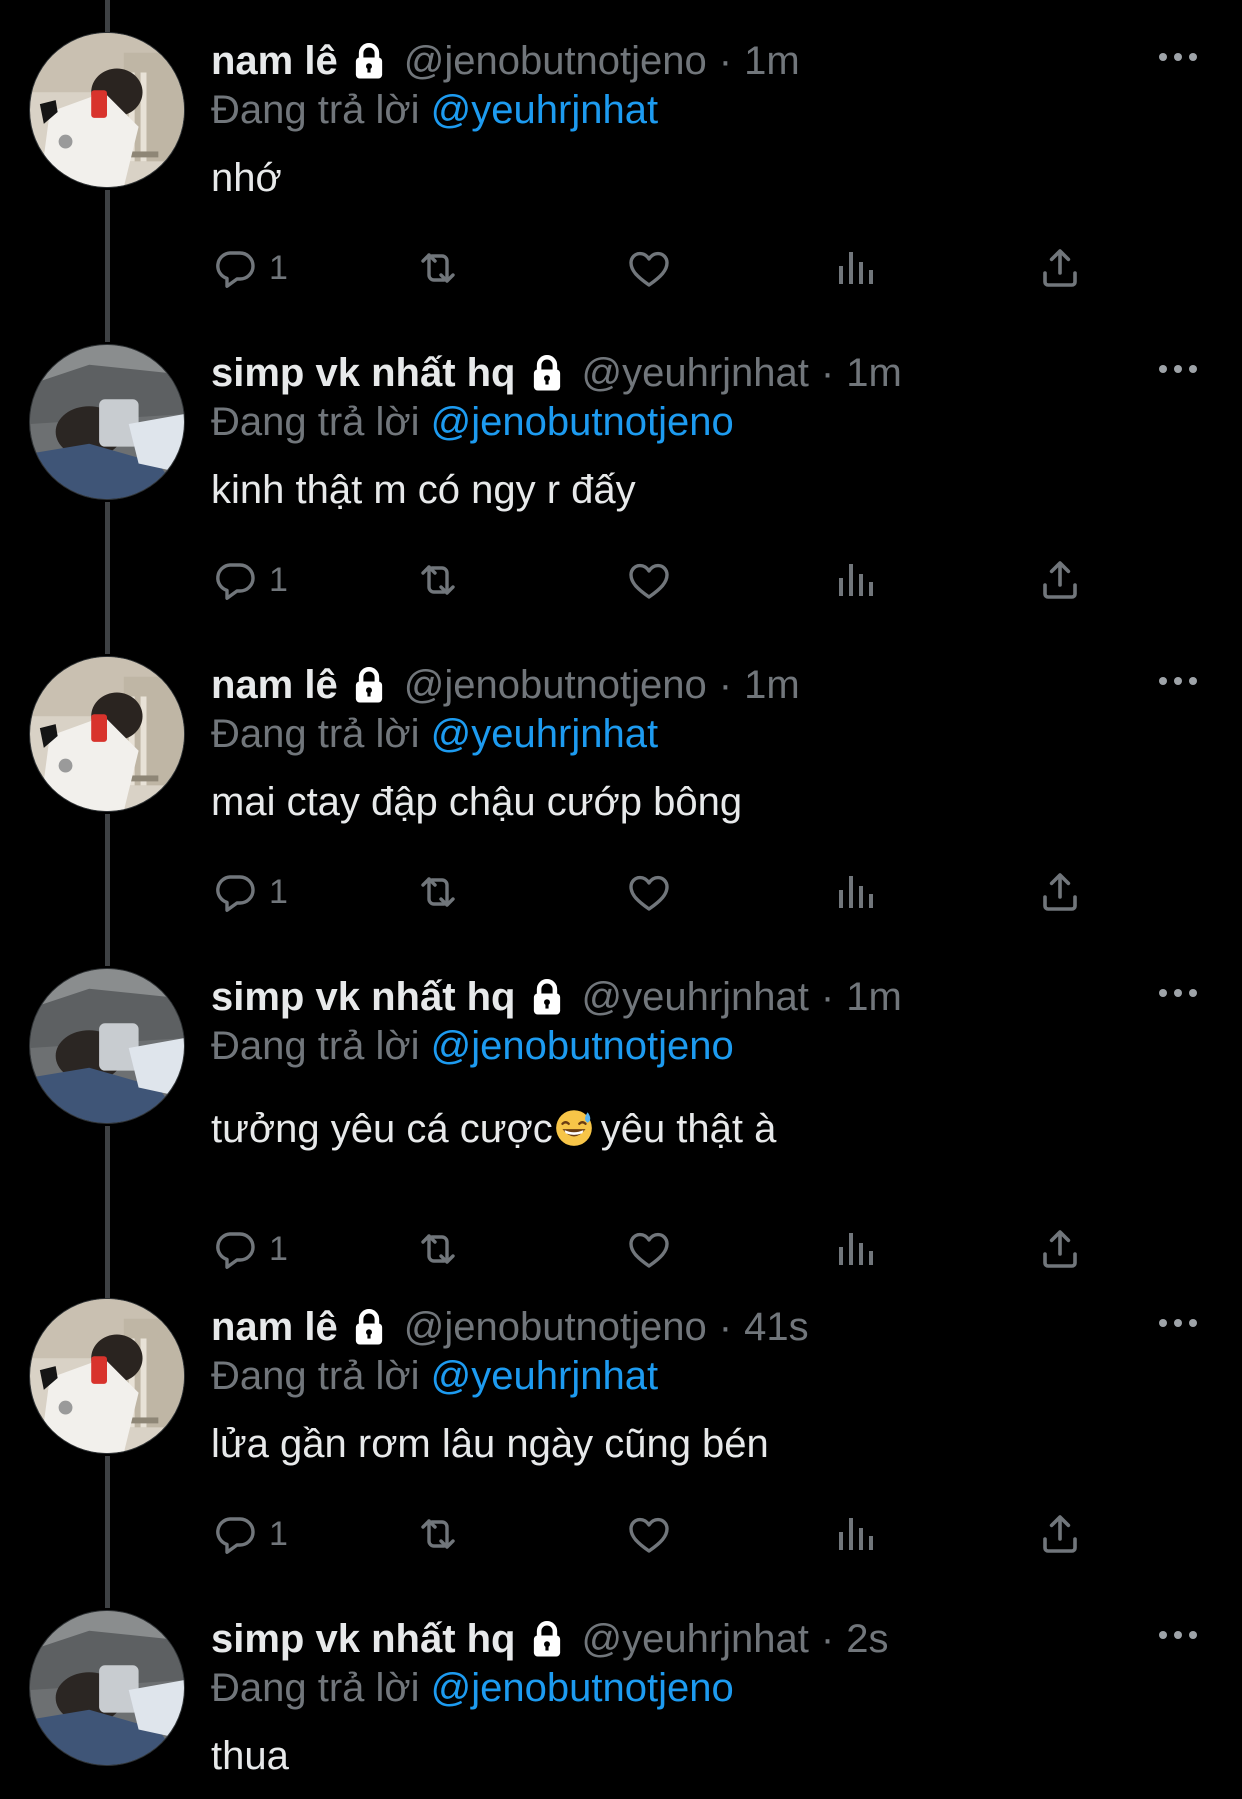 This screenshot has width=1242, height=1799. I want to click on tweet-text: tưởng yêu cá cược yêu thật à, so click(493, 1129).